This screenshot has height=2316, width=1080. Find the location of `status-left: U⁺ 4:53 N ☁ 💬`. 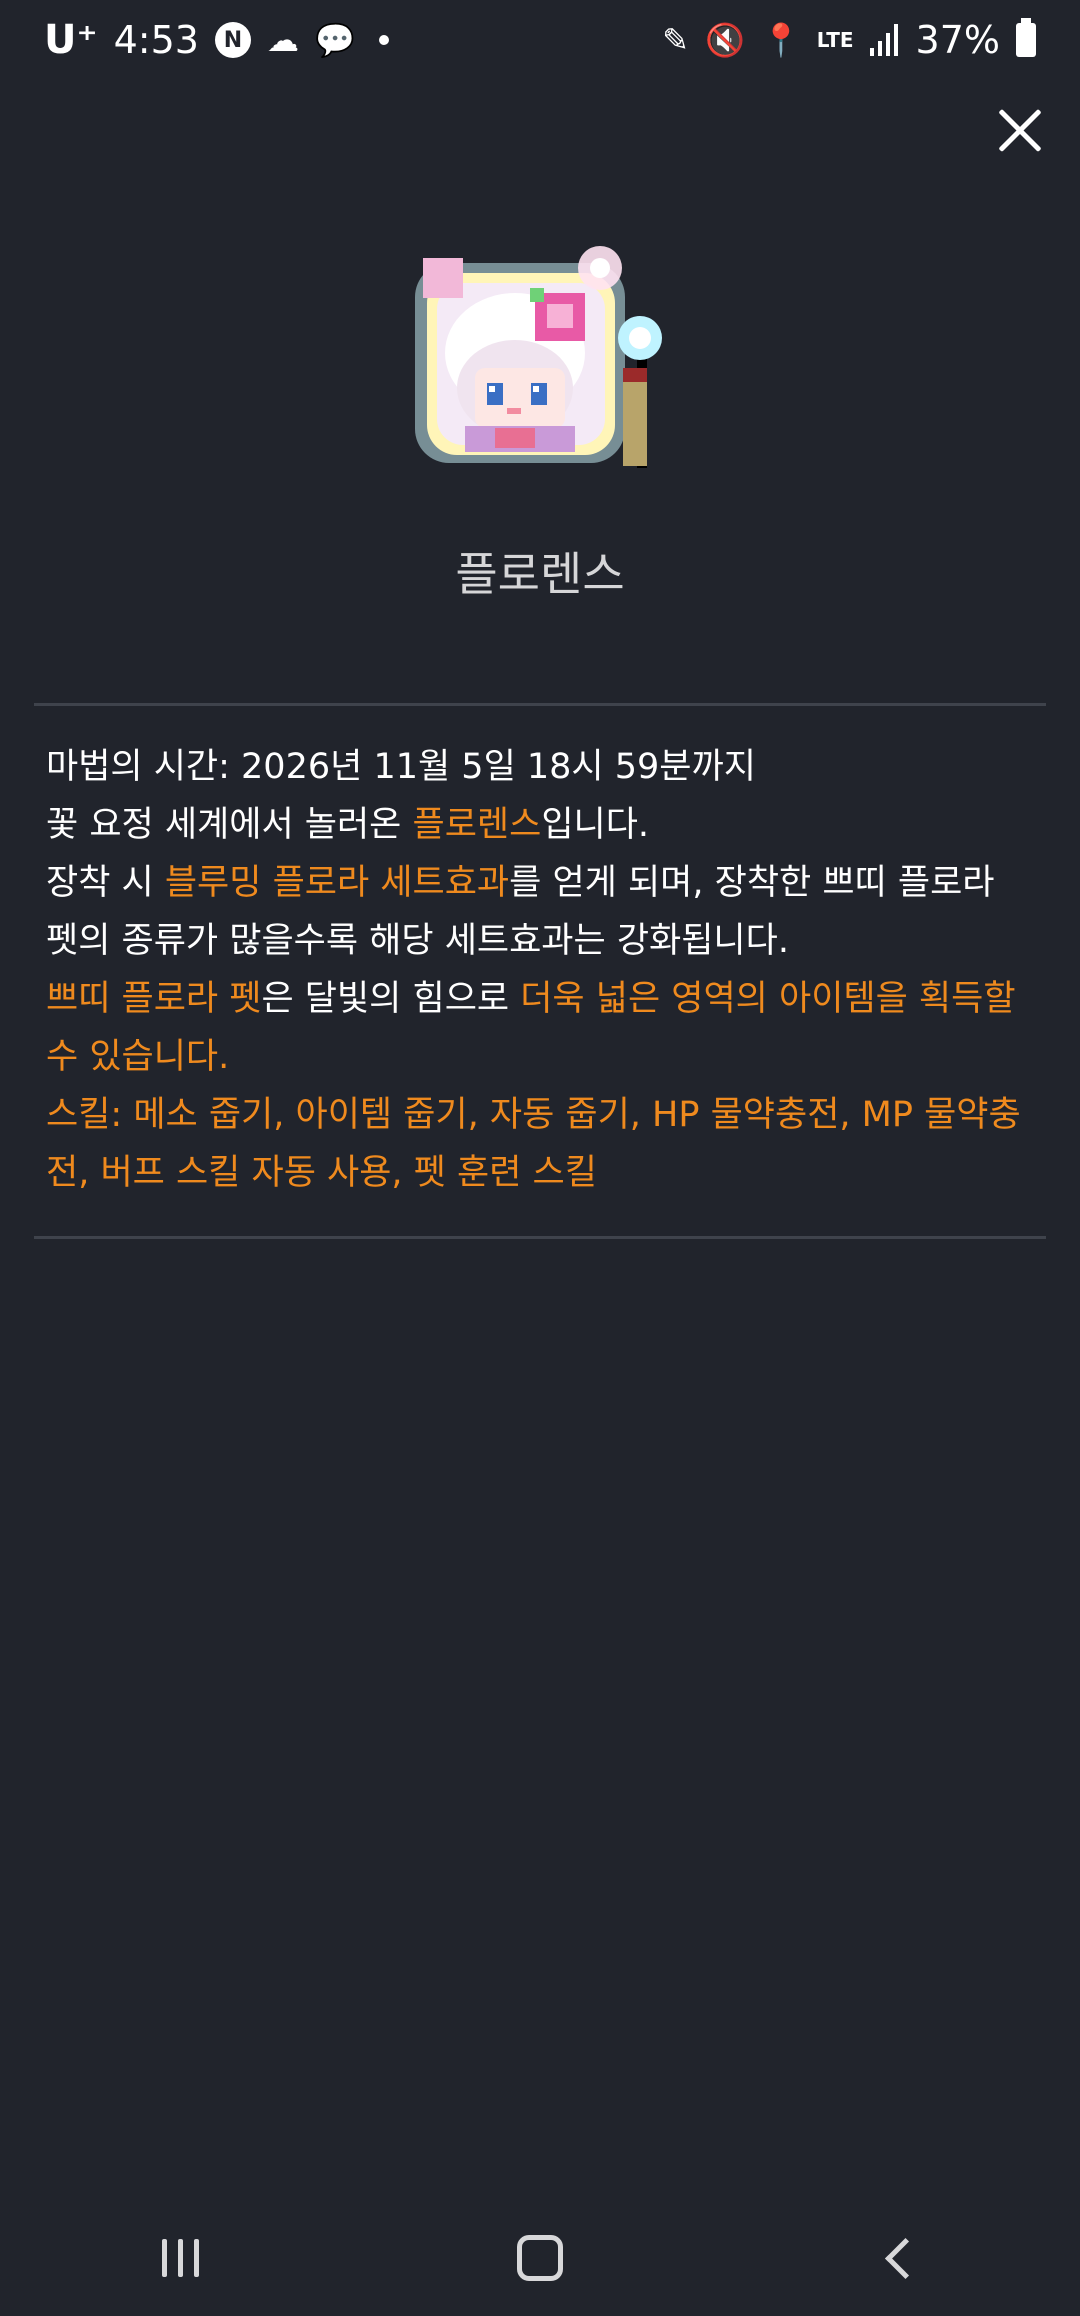

status-left: U⁺ 4:53 N ☁ 💬 is located at coordinates (216, 40).